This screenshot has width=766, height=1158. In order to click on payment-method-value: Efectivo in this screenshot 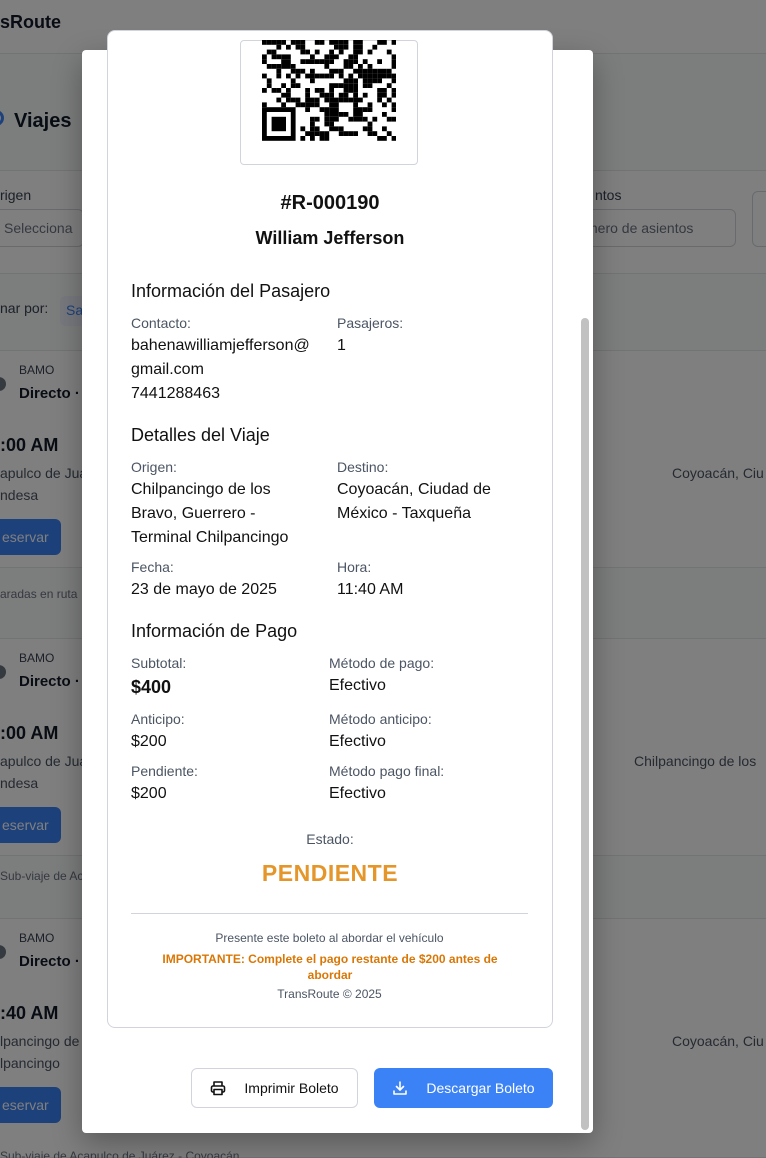, I will do `click(357, 685)`.